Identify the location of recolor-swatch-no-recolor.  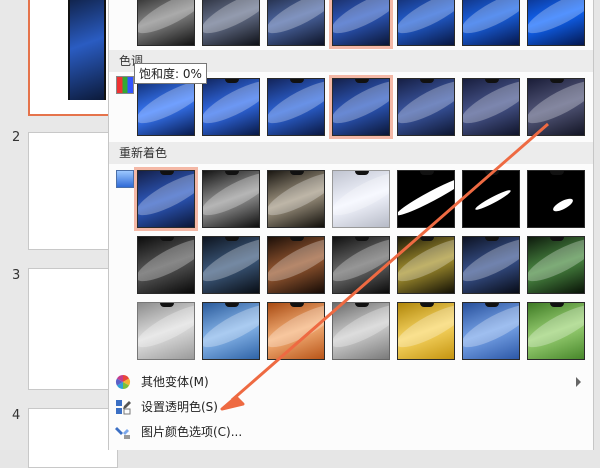
(166, 199).